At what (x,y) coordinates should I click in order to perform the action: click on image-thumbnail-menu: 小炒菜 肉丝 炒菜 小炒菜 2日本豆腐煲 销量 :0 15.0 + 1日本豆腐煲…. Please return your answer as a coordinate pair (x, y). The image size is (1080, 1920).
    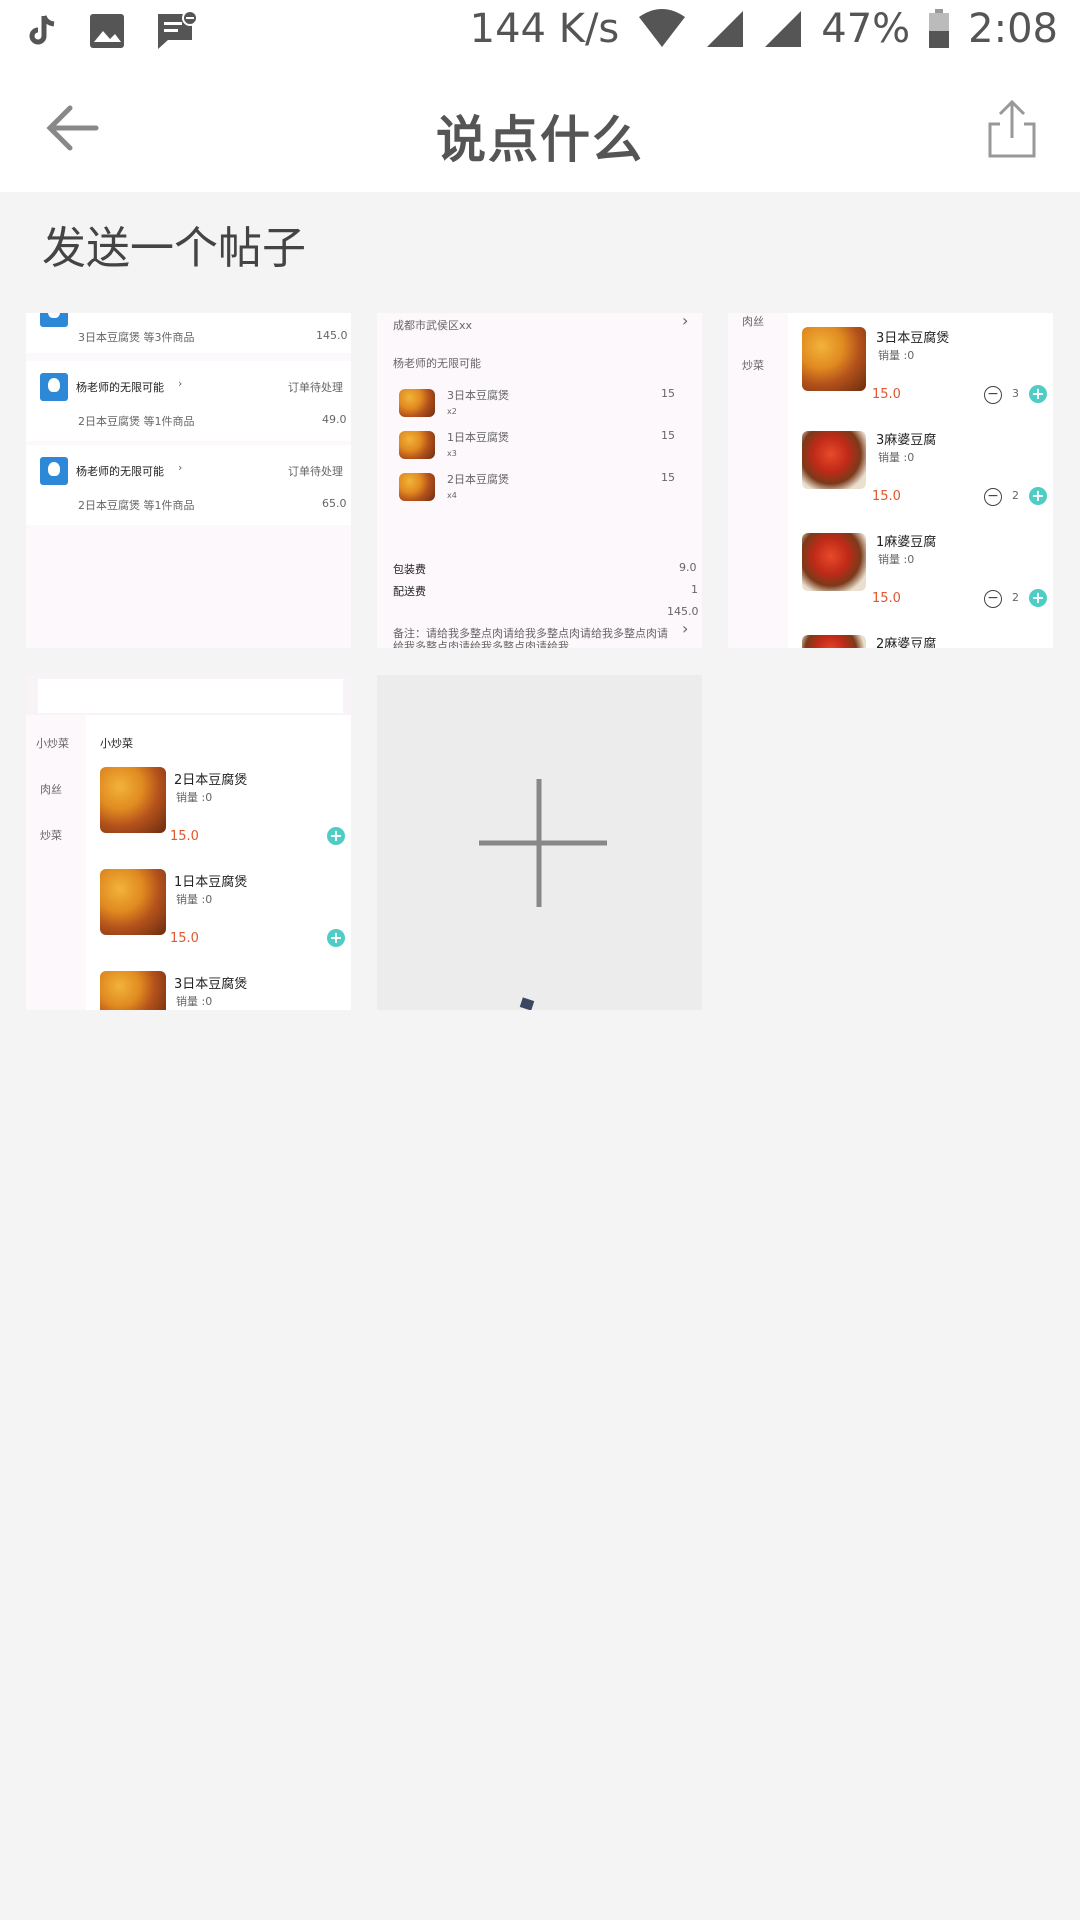
    Looking at the image, I should click on (188, 842).